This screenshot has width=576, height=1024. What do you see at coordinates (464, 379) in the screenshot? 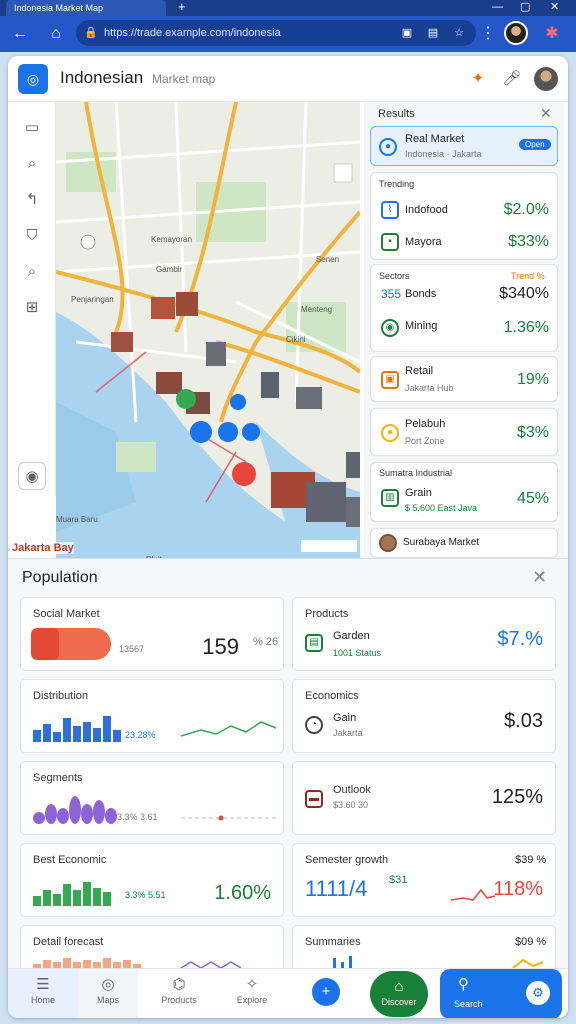
I see `retail-card: ▣ Retail Jakarta Hub 19%` at bounding box center [464, 379].